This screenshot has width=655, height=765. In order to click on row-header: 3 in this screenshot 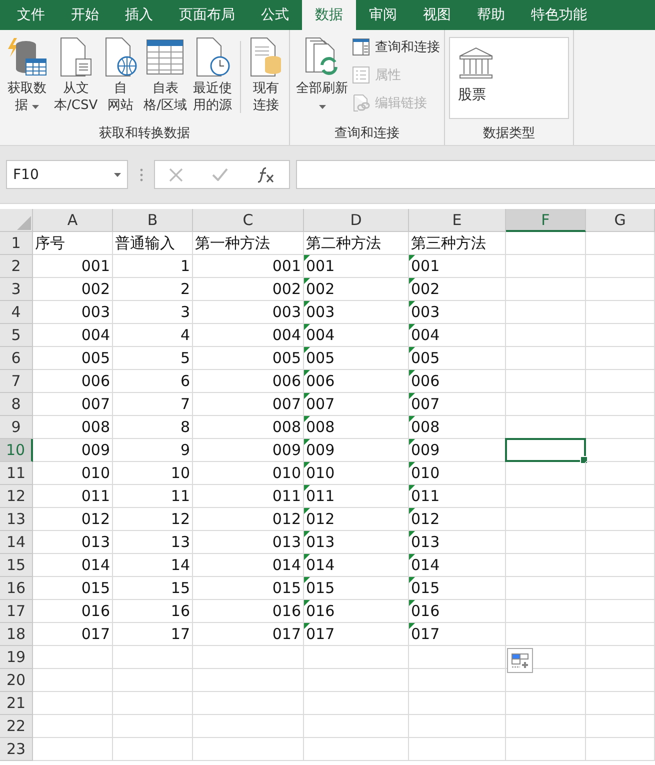, I will do `click(16, 289)`.